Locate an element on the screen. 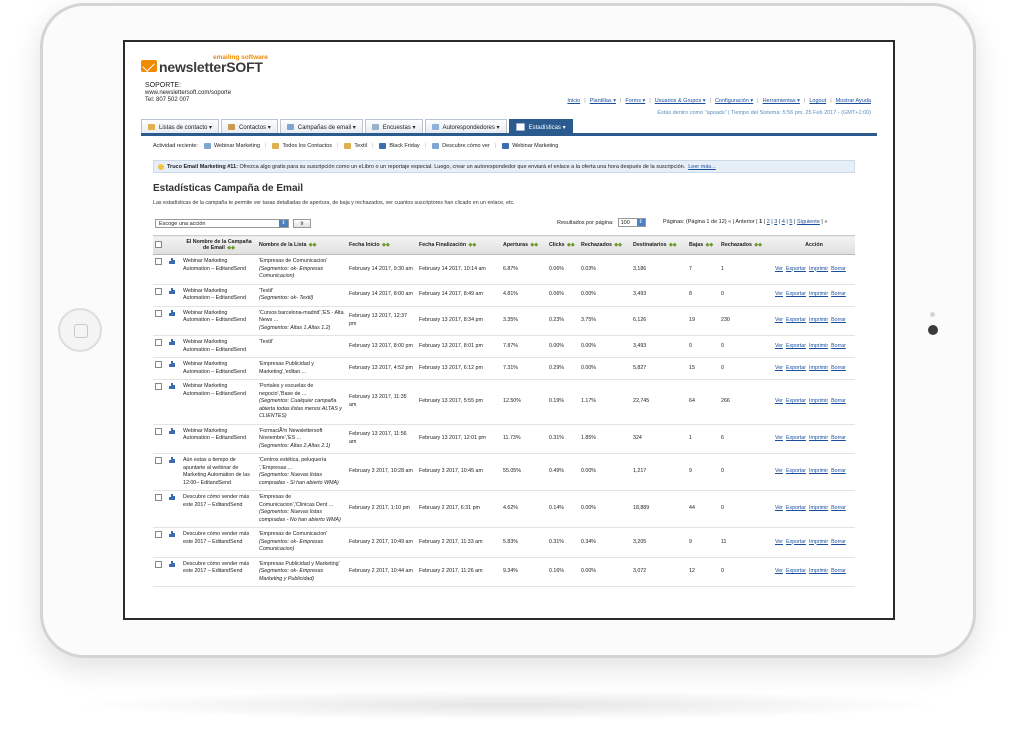 The image size is (1024, 731). topnav-item: Plantillas ▾ is located at coordinates (603, 101).